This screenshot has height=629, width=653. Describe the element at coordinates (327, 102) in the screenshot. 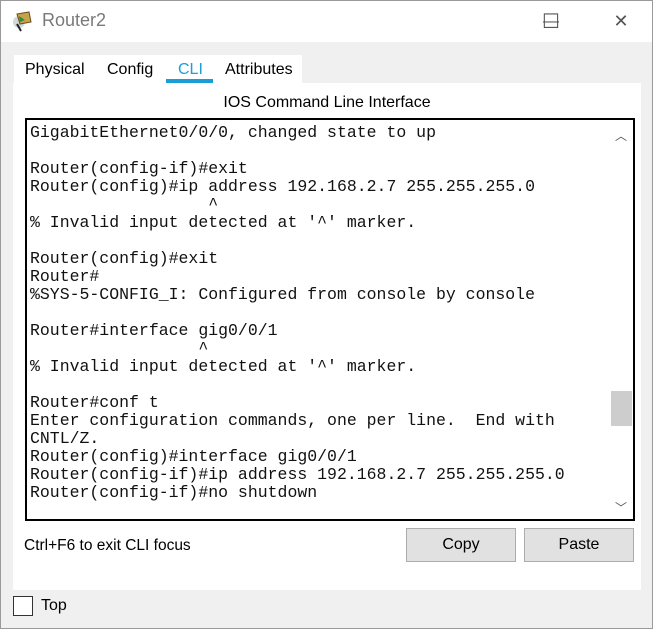

I see `cli-heading: IOS Command Line Interface` at that location.